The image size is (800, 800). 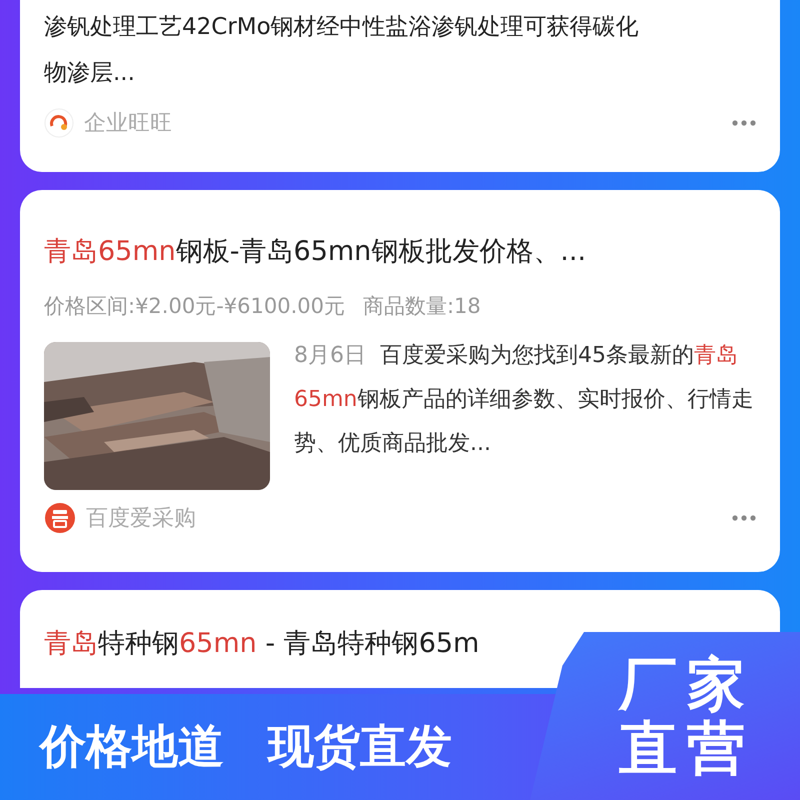 What do you see at coordinates (342, 27) in the screenshot?
I see `snippet-text: 渗钒处理工艺42CrMo钢材经中性盐浴渗钒处理可获得碳化` at bounding box center [342, 27].